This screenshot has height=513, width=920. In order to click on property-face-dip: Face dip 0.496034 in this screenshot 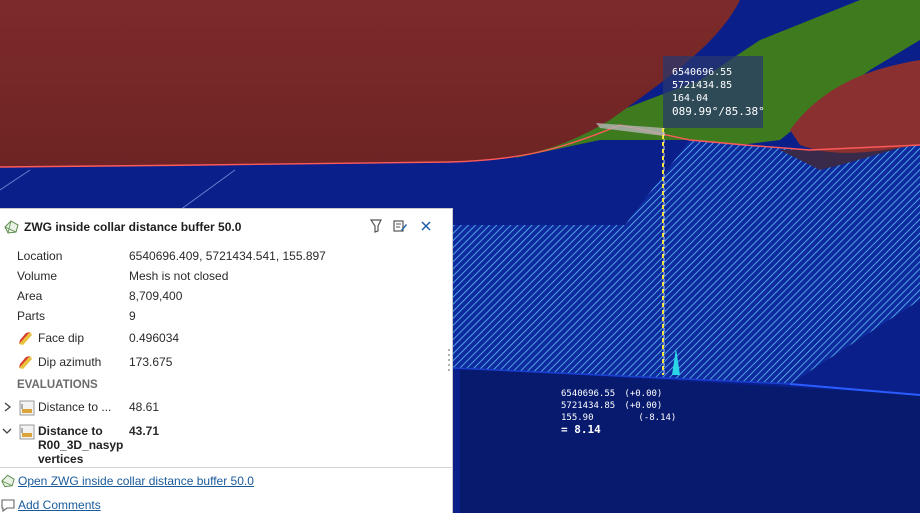, I will do `click(232, 338)`.